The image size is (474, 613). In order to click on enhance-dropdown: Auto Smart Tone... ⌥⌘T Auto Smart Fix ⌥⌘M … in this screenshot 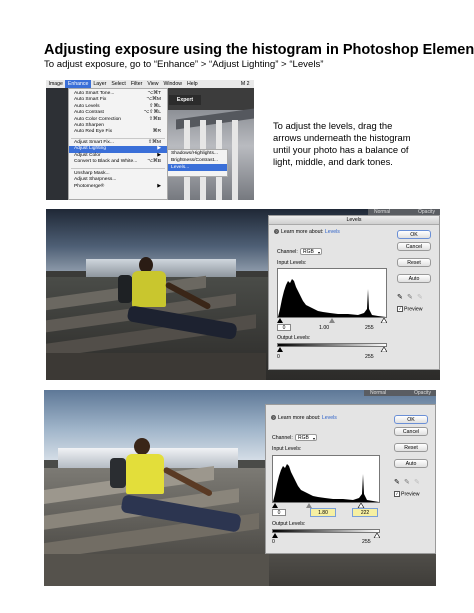, I will do `click(118, 144)`.